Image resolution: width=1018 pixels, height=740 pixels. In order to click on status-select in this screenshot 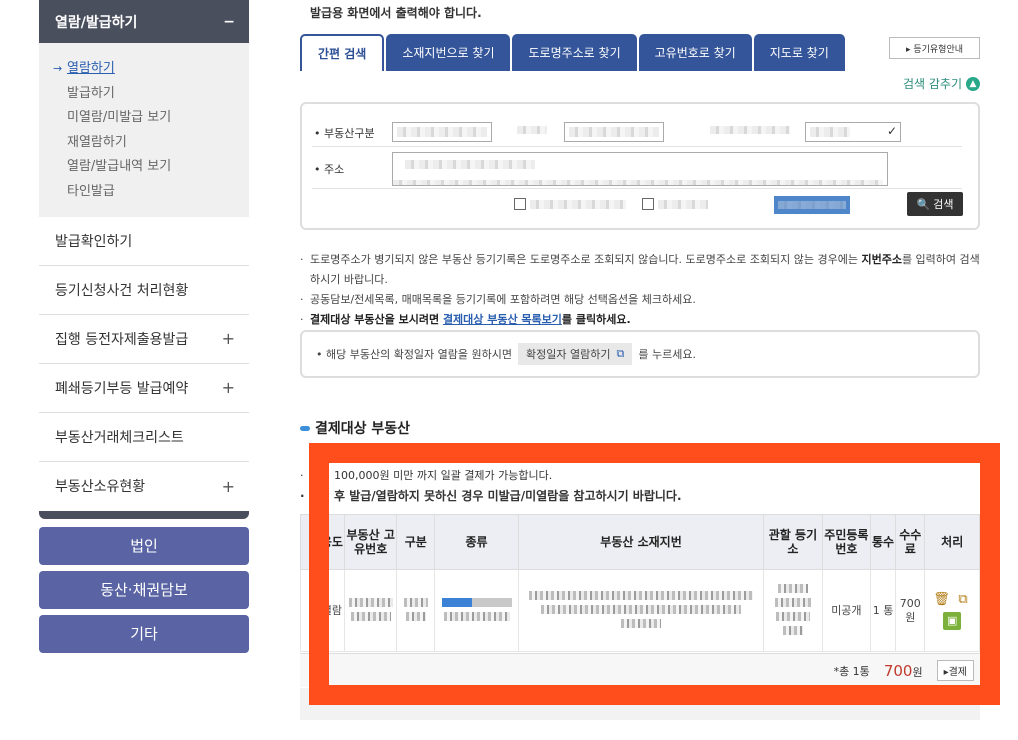, I will do `click(614, 132)`.